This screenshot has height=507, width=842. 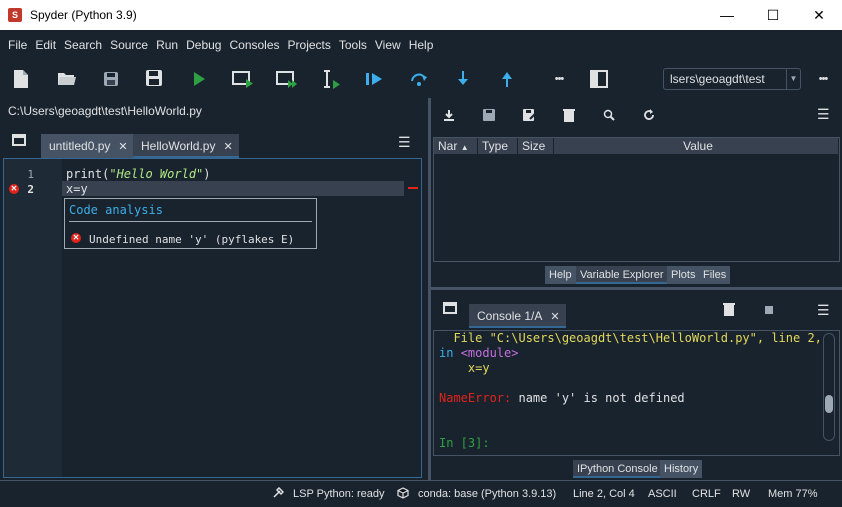 I want to click on column-header-type: Type, so click(x=498, y=146).